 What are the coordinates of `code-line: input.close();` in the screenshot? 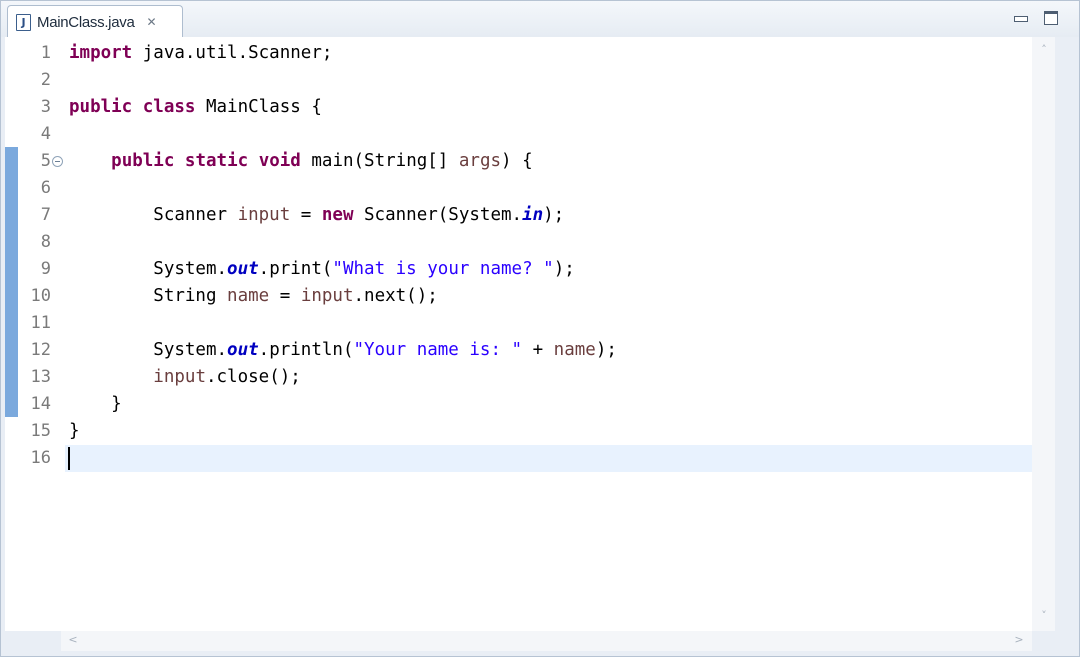 It's located at (185, 377).